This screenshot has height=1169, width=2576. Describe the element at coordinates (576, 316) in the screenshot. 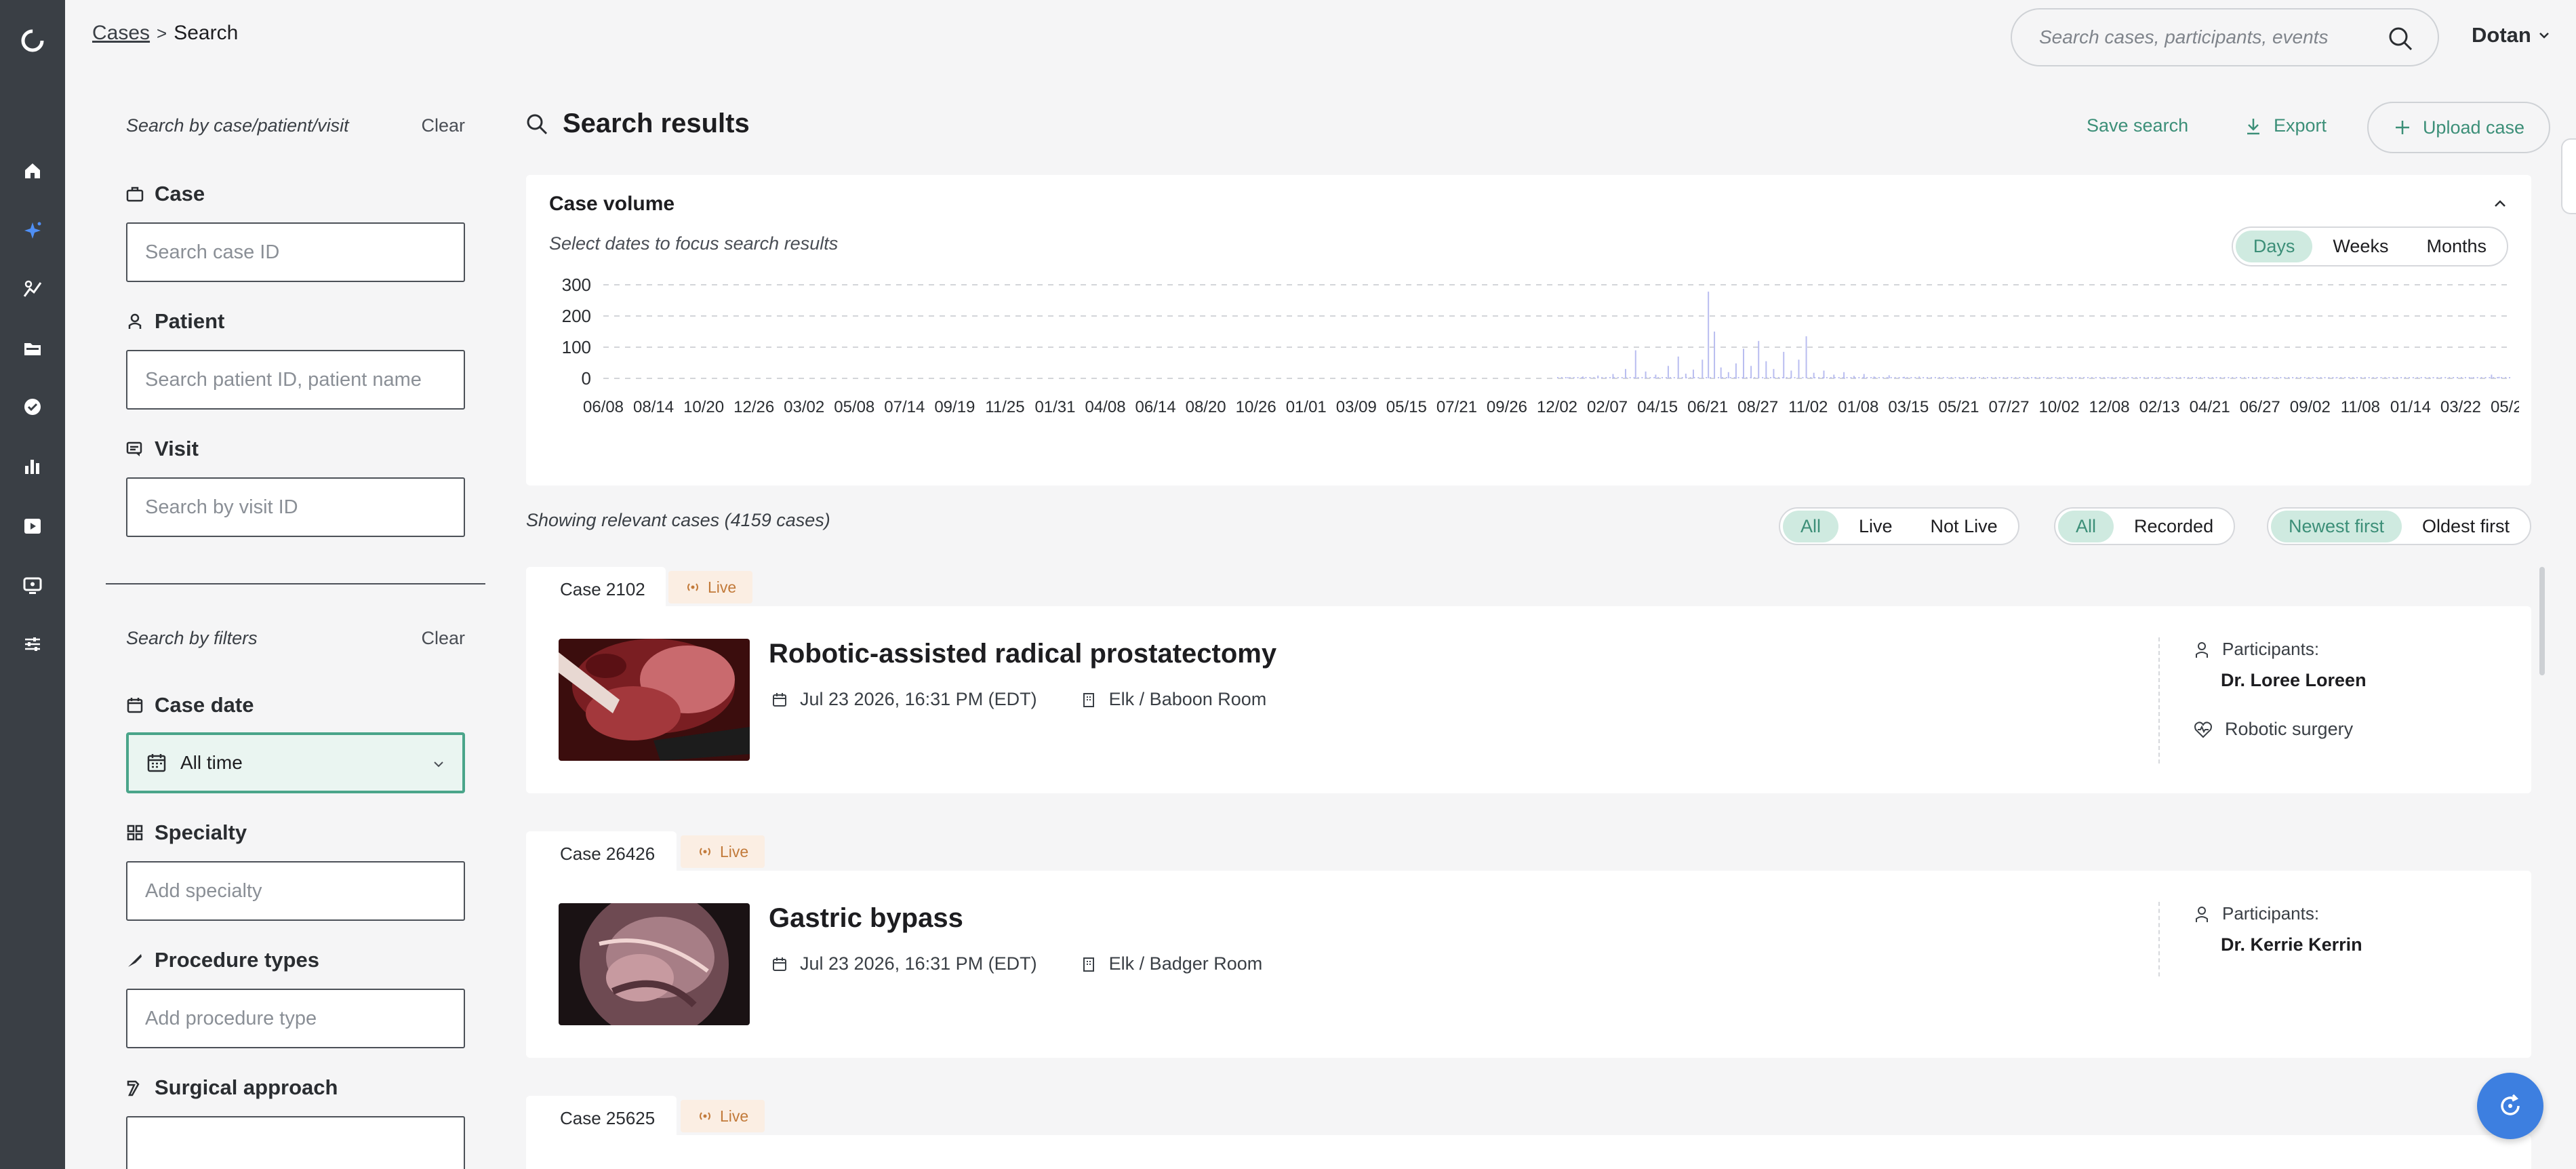

I see `chart-y-tick-label: 200` at that location.